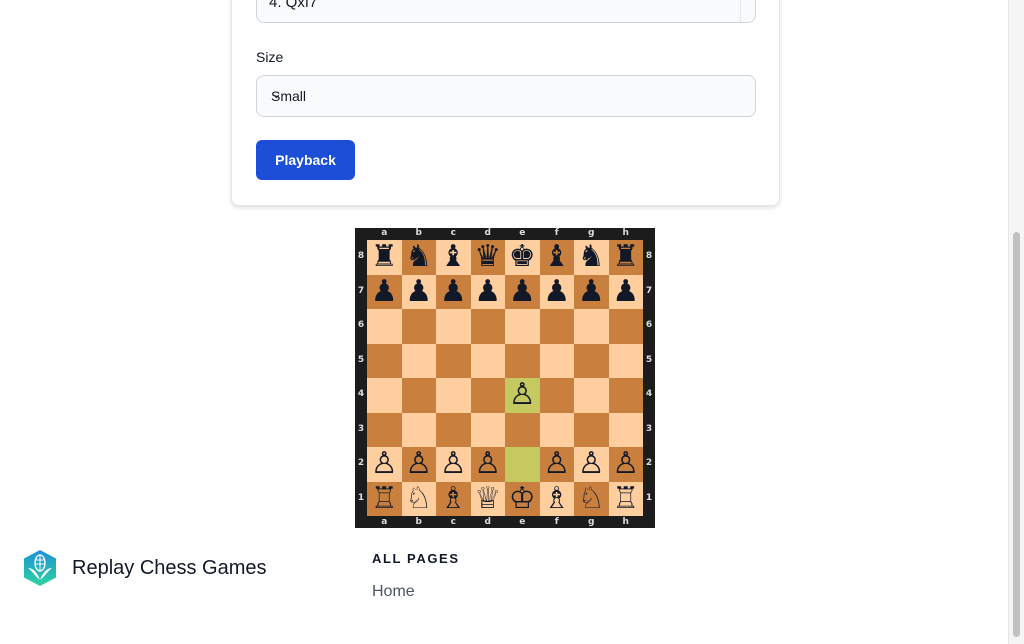 The image size is (1024, 644). What do you see at coordinates (418, 395) in the screenshot?
I see `square-b4` at bounding box center [418, 395].